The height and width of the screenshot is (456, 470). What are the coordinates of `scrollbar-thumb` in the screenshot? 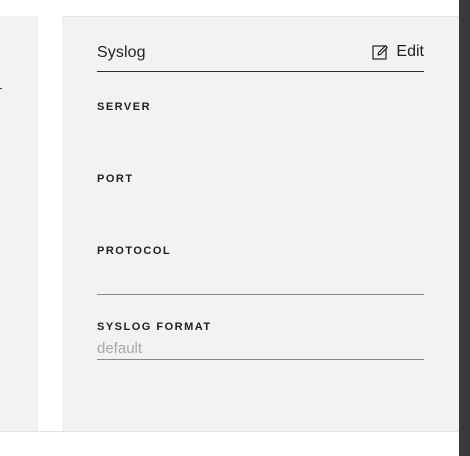 It's located at (464, 228).